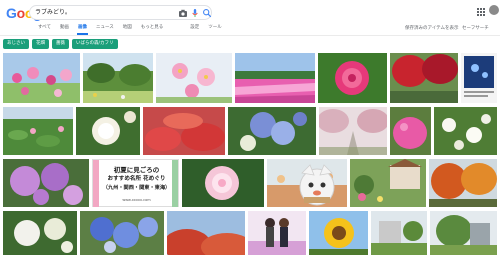 This screenshot has width=500, height=255. What do you see at coordinates (64, 30) in the screenshot?
I see `tab-videos: 動画` at bounding box center [64, 30].